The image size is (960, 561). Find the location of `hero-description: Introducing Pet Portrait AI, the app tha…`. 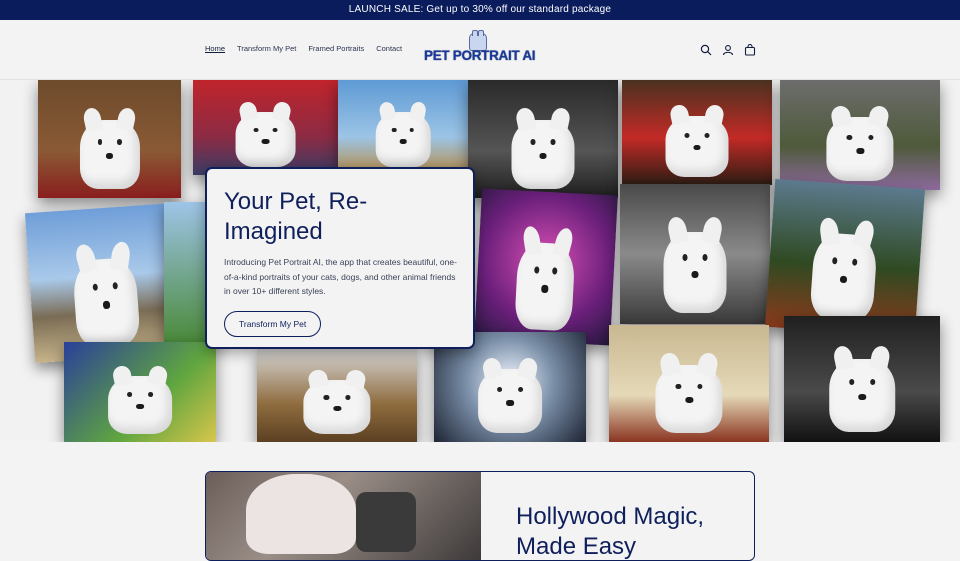

hero-description: Introducing Pet Portrait AI, the app tha… is located at coordinates (340, 276).